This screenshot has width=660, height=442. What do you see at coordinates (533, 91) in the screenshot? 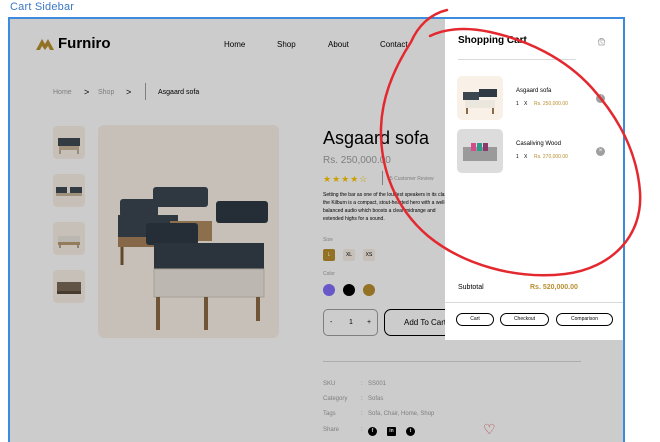
I see `cart-item-name: Asgaard sofa` at bounding box center [533, 91].